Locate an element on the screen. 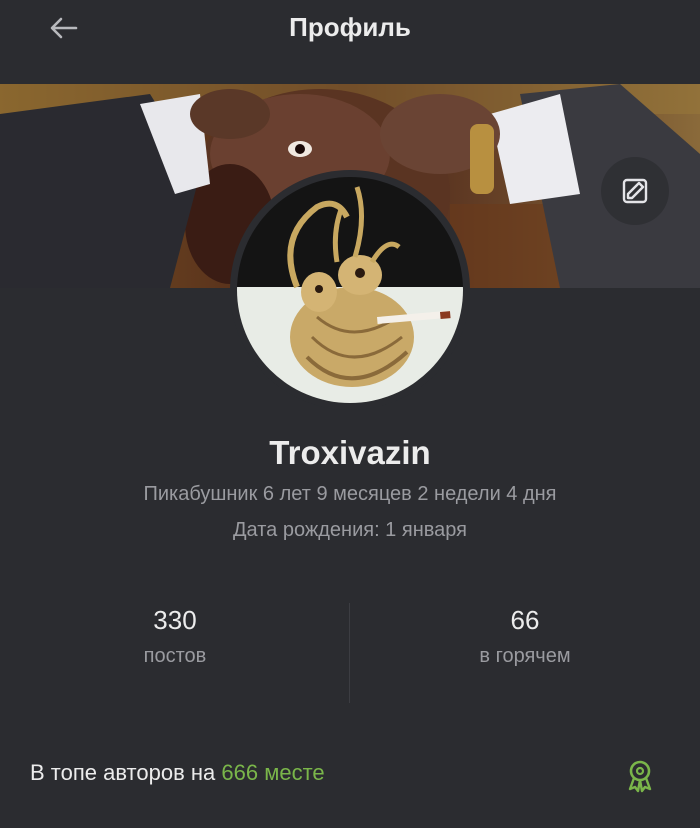 Image resolution: width=700 pixels, height=828 pixels. top-bar: Профиль is located at coordinates (350, 42).